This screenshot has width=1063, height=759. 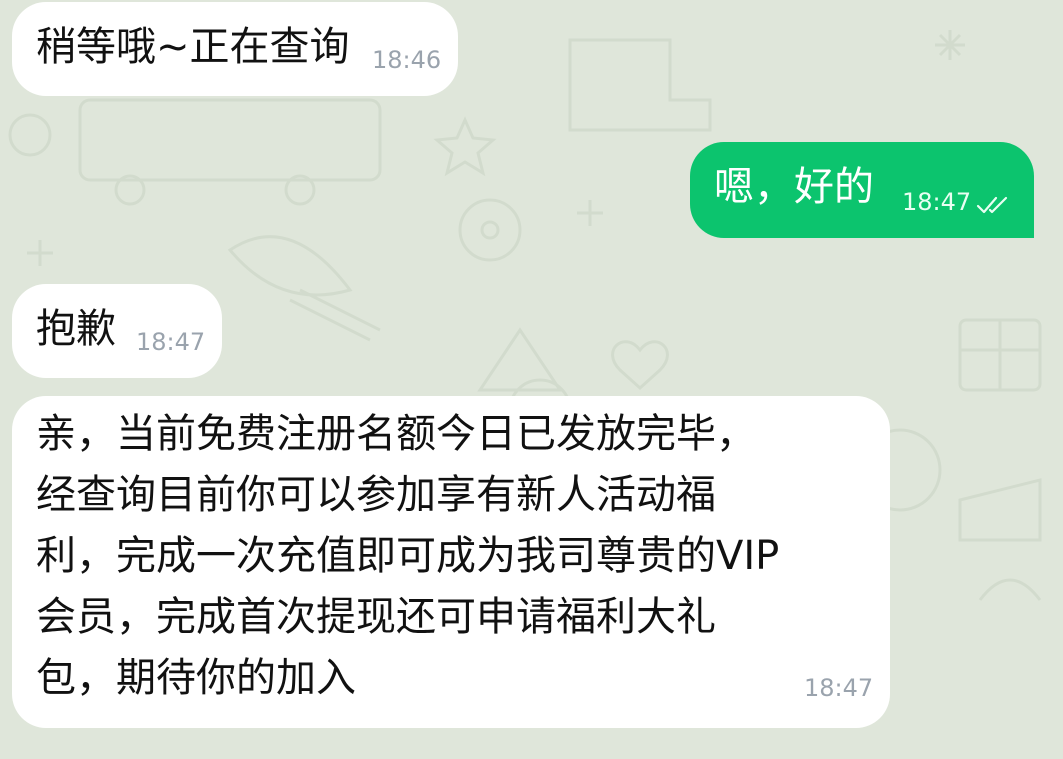 I want to click on message-line: 包，期待你的加入, so click(x=196, y=678).